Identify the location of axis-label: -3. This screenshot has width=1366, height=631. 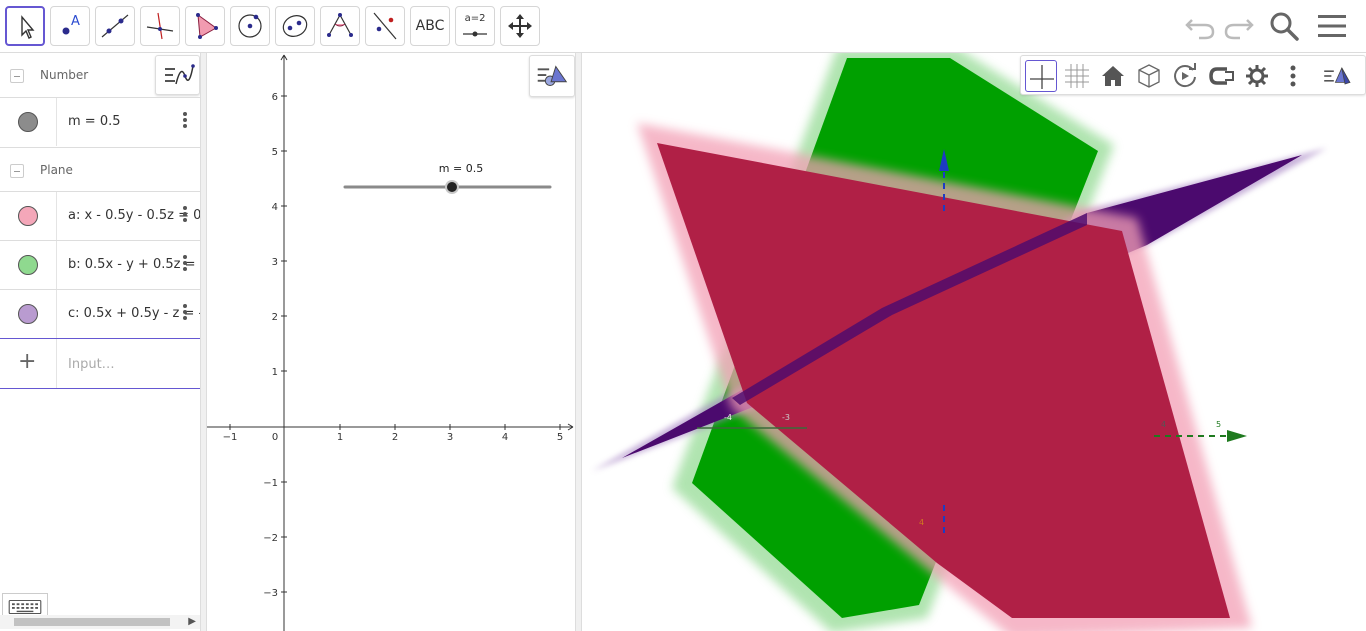
(786, 417).